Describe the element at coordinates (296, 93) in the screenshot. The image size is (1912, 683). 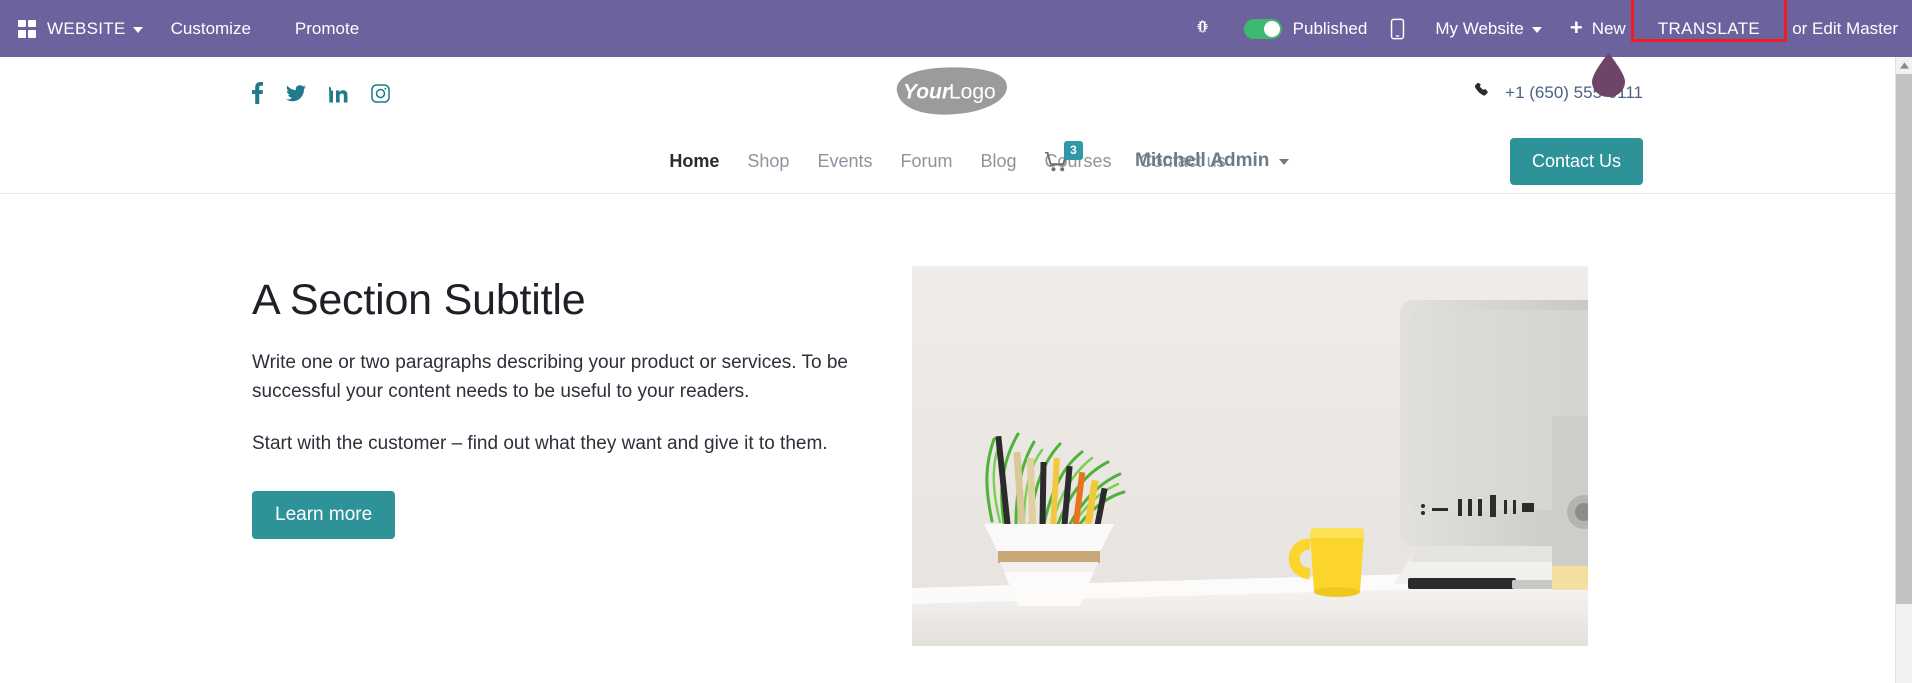
I see `twitter-icon` at that location.